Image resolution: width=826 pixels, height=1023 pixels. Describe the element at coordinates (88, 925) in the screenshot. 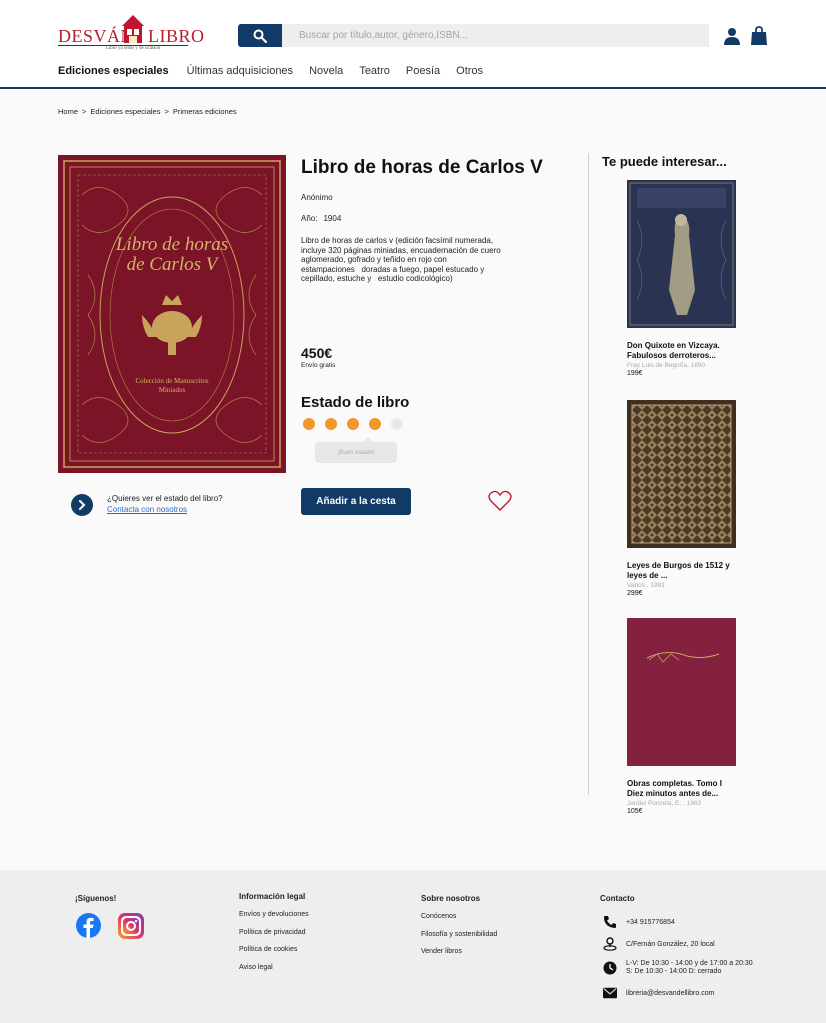

I see `facebook-icon` at that location.